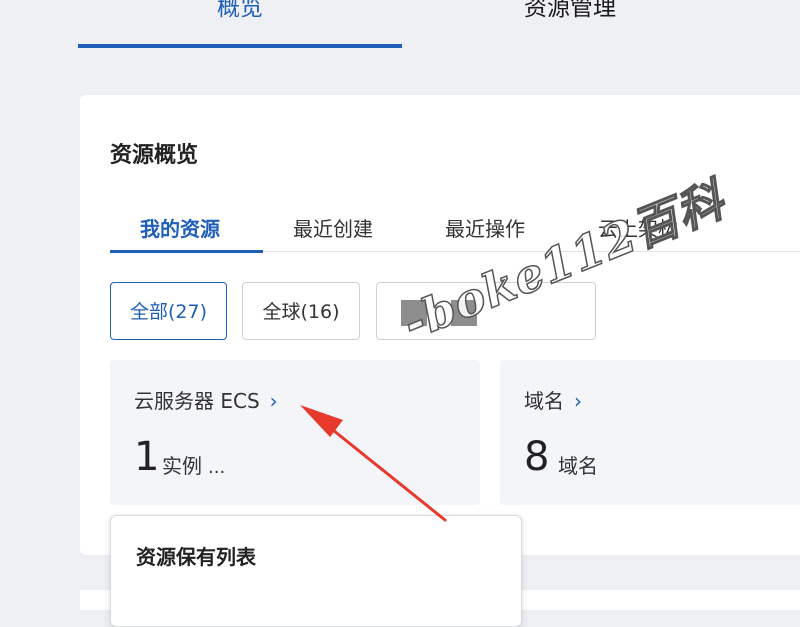 This screenshot has height=627, width=800. What do you see at coordinates (168, 311) in the screenshot?
I see `filter-all-button: 全部(27)` at bounding box center [168, 311].